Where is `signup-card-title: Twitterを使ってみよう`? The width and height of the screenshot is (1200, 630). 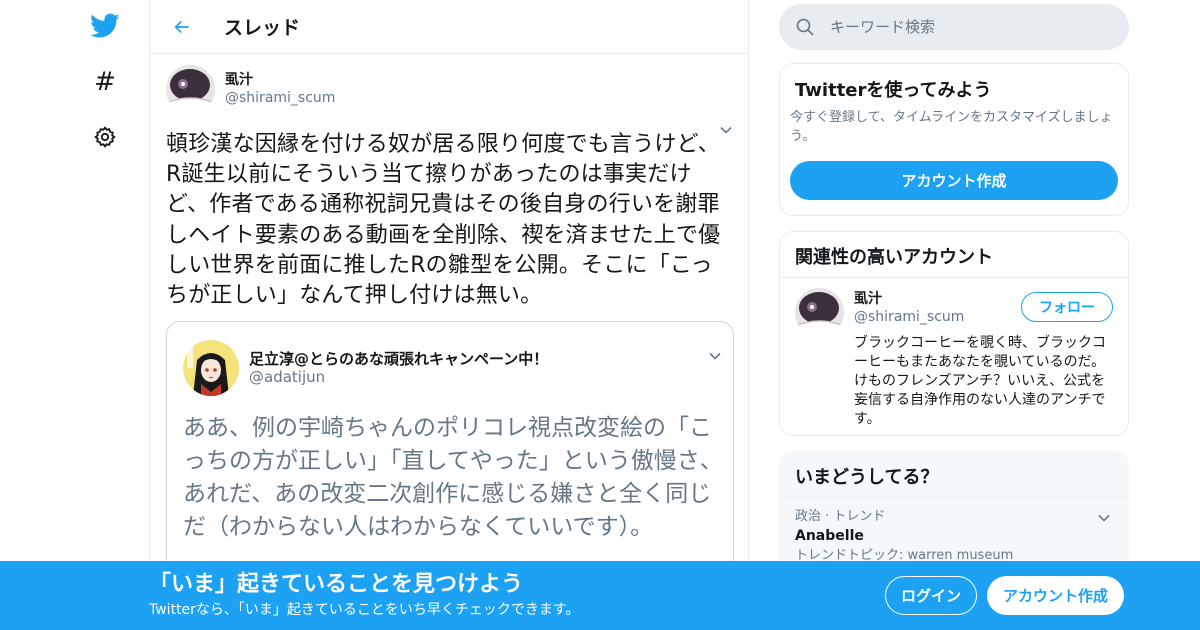
signup-card-title: Twitterを使ってみよう is located at coordinates (893, 90).